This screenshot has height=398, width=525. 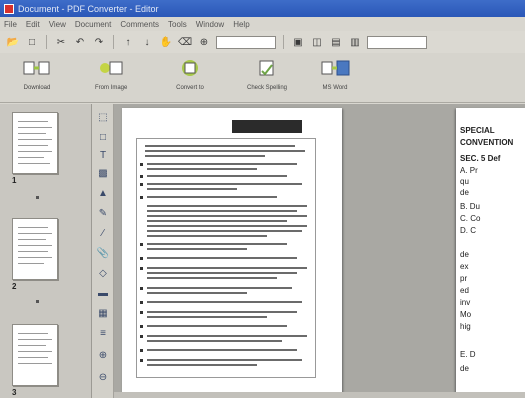 What do you see at coordinates (464, 181) in the screenshot?
I see `page2-line: qu` at bounding box center [464, 181].